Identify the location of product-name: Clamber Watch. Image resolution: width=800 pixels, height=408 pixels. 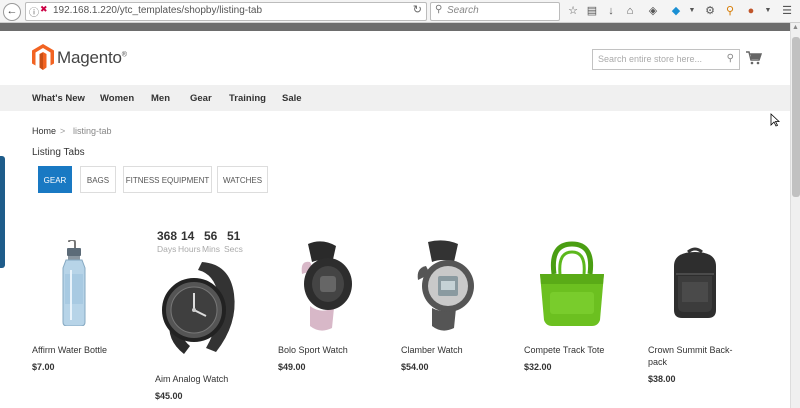
(432, 350).